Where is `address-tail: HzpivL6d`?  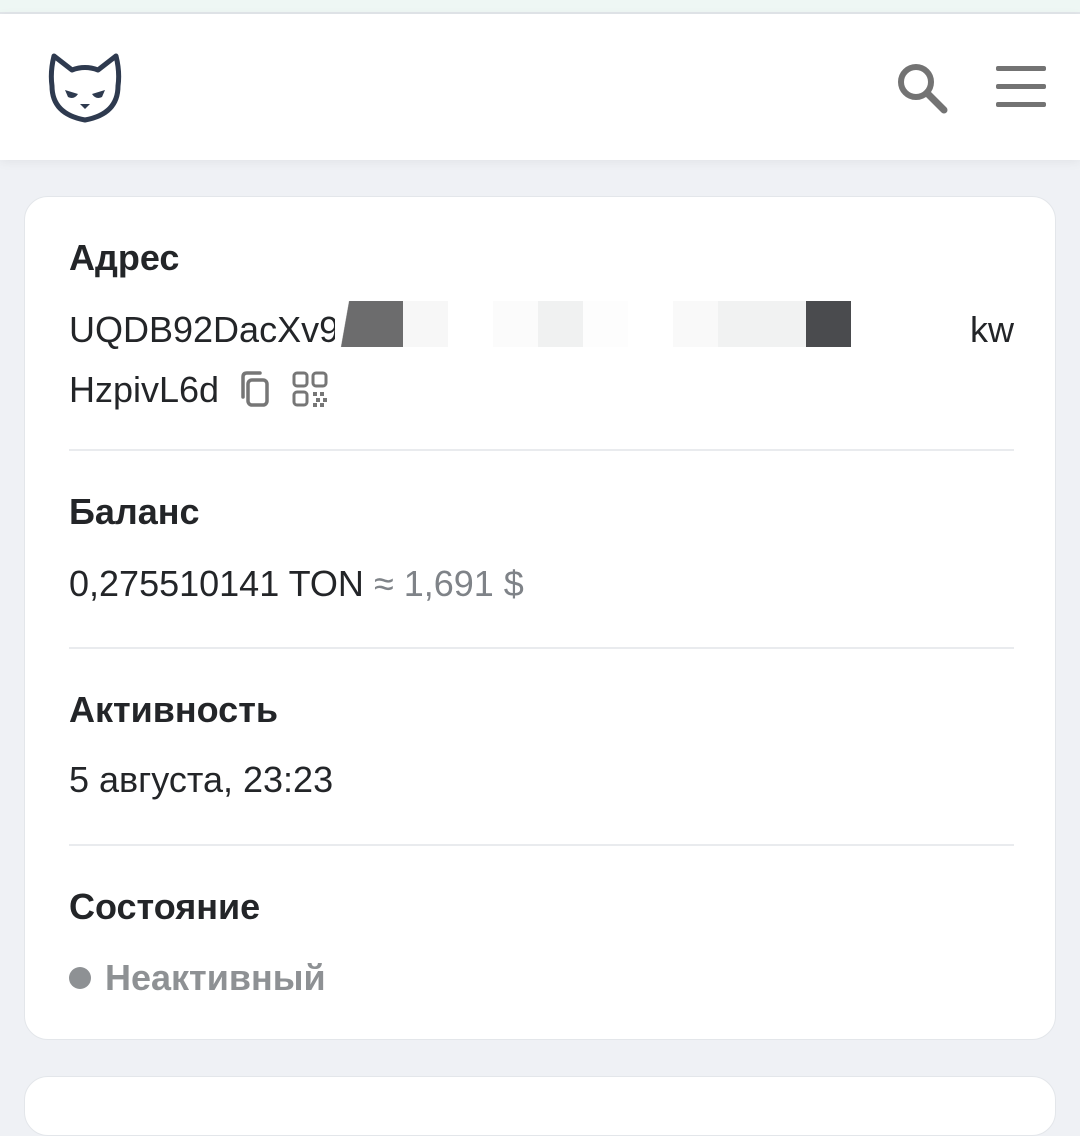
address-tail: HzpivL6d is located at coordinates (144, 390).